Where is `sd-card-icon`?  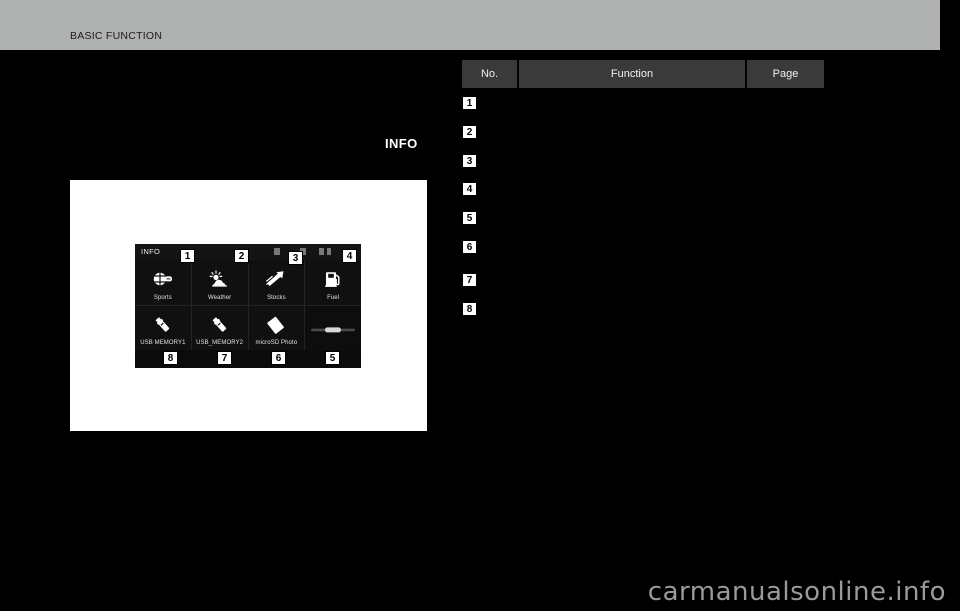 sd-card-icon is located at coordinates (276, 325).